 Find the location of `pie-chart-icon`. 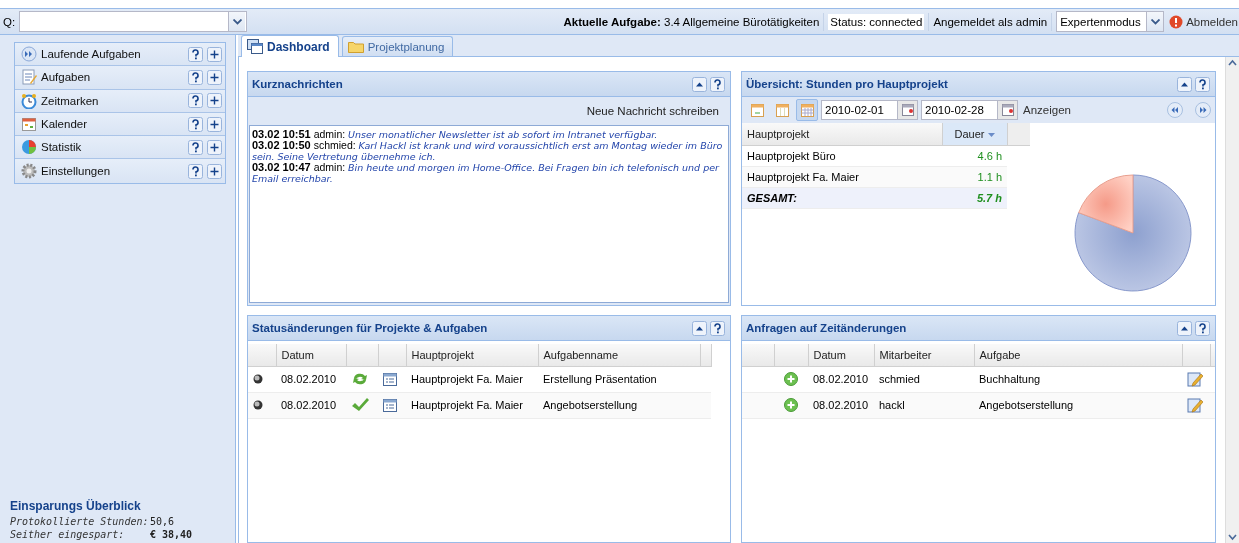

pie-chart-icon is located at coordinates (29, 147).